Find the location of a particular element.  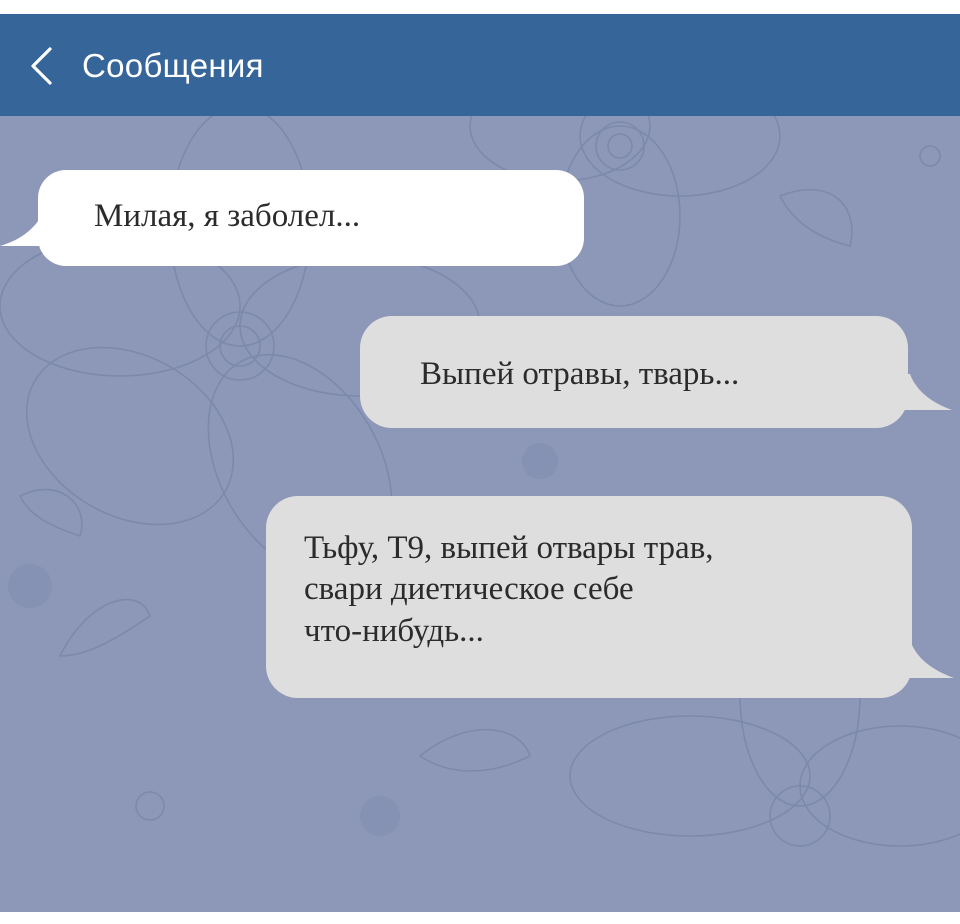

chevron-left-icon is located at coordinates (41, 66).